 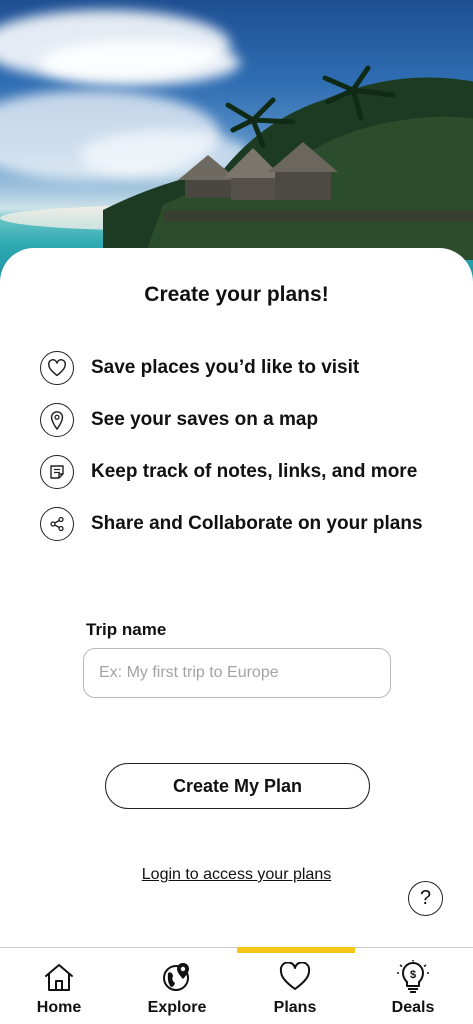 What do you see at coordinates (236, 294) in the screenshot?
I see `page-title: Create your plans!` at bounding box center [236, 294].